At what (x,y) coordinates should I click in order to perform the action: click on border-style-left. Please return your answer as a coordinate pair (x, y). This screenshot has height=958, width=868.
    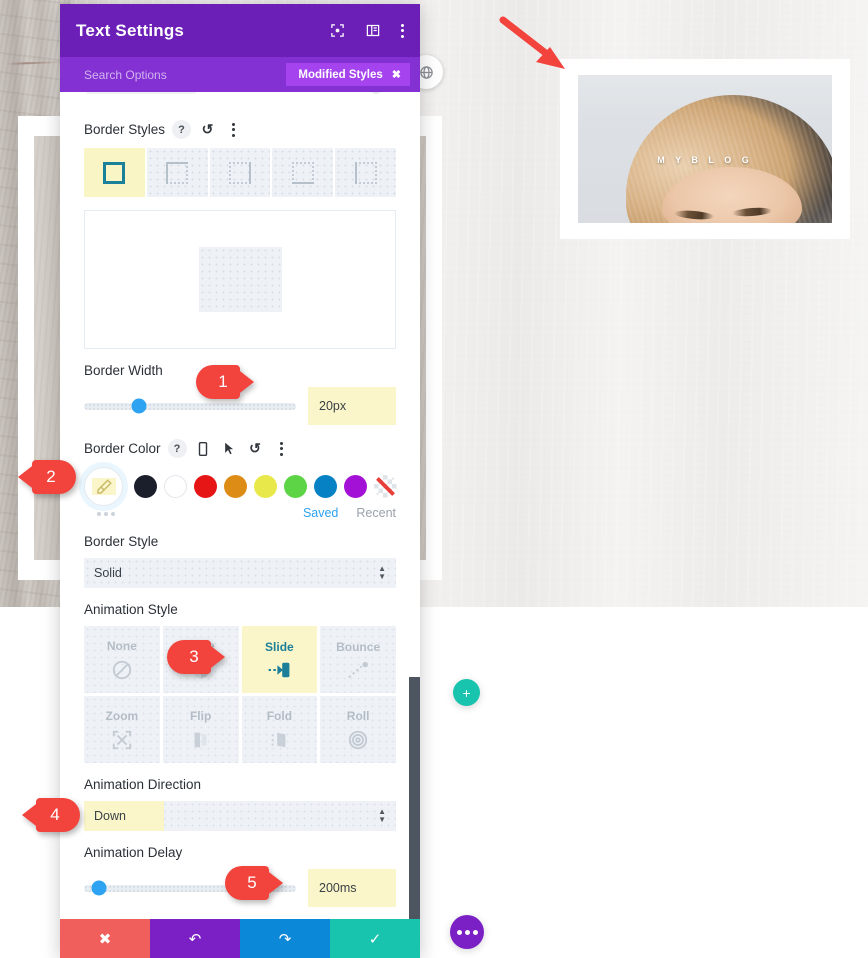
    Looking at the image, I should click on (365, 172).